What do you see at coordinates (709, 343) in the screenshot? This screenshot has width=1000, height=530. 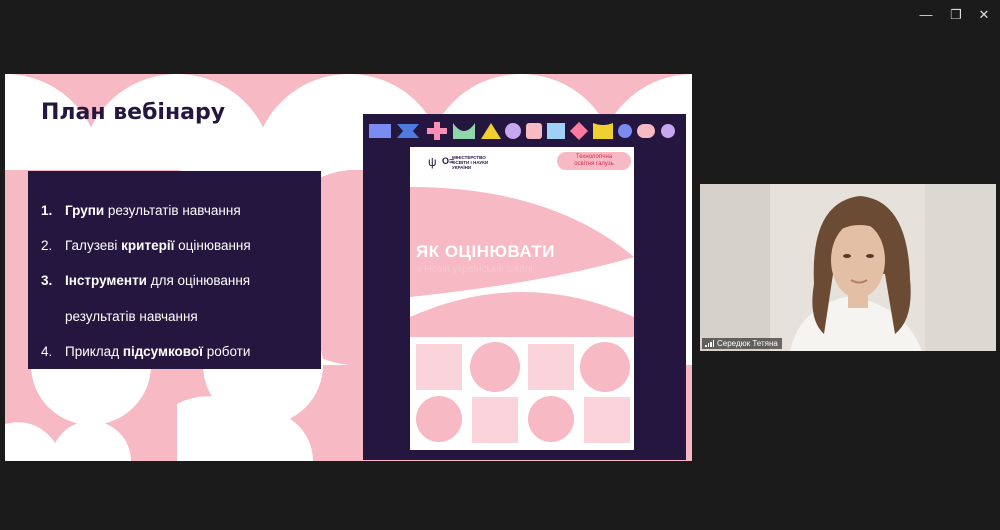 I see `signal-icon` at bounding box center [709, 343].